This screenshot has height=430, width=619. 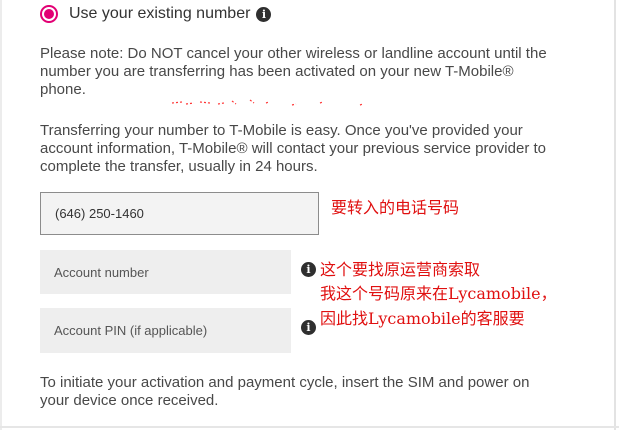 What do you see at coordinates (400, 269) in the screenshot?
I see `account-annotation-line1: 这个要找原运营商索取` at bounding box center [400, 269].